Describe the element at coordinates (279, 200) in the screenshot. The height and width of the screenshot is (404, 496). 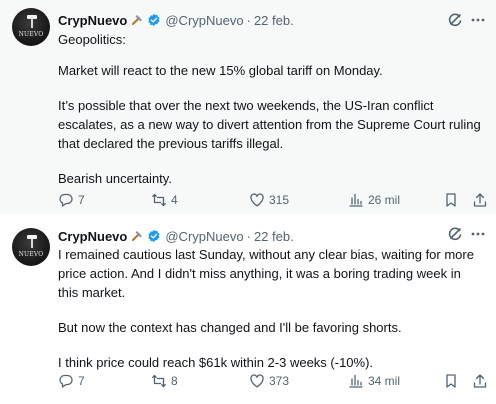
I see `like-count: 315` at that location.